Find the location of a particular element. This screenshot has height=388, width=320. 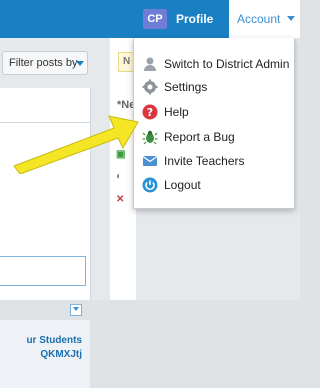

menu-item-invite-teachers: Invite Teachers is located at coordinates (214, 162).